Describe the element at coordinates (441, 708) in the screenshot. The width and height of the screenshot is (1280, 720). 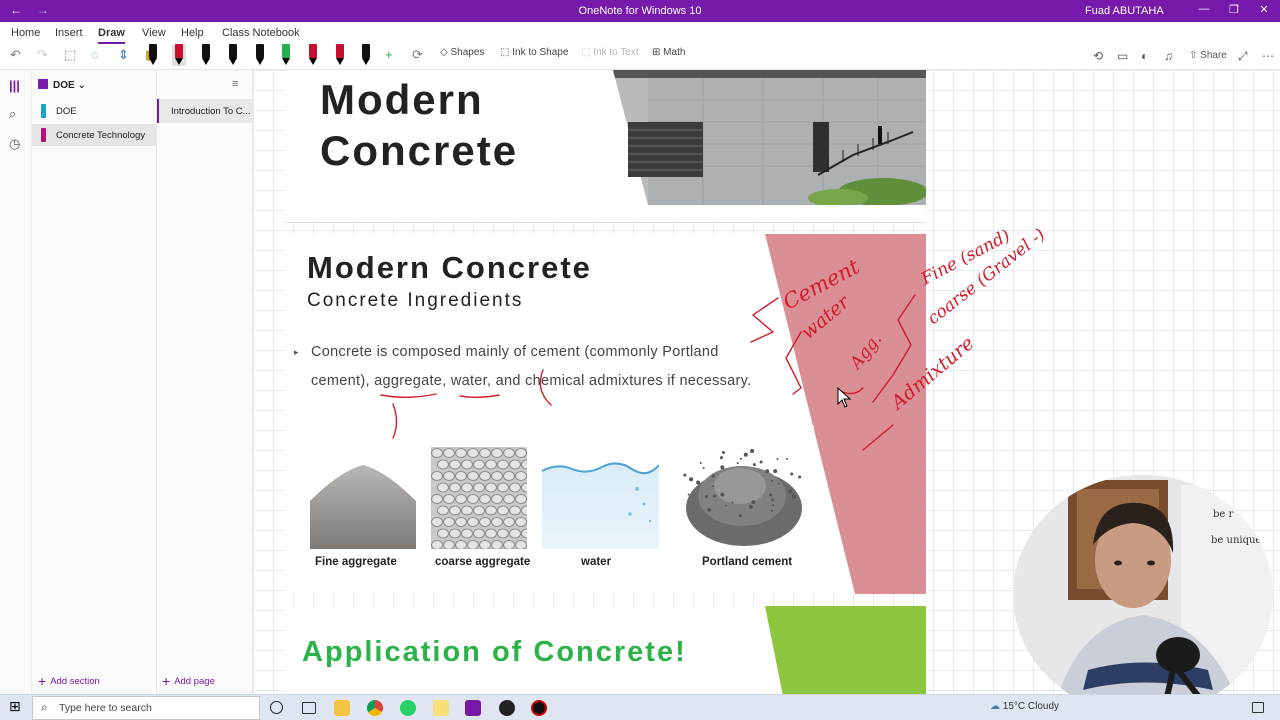
I see `sticky-notes-icon` at that location.